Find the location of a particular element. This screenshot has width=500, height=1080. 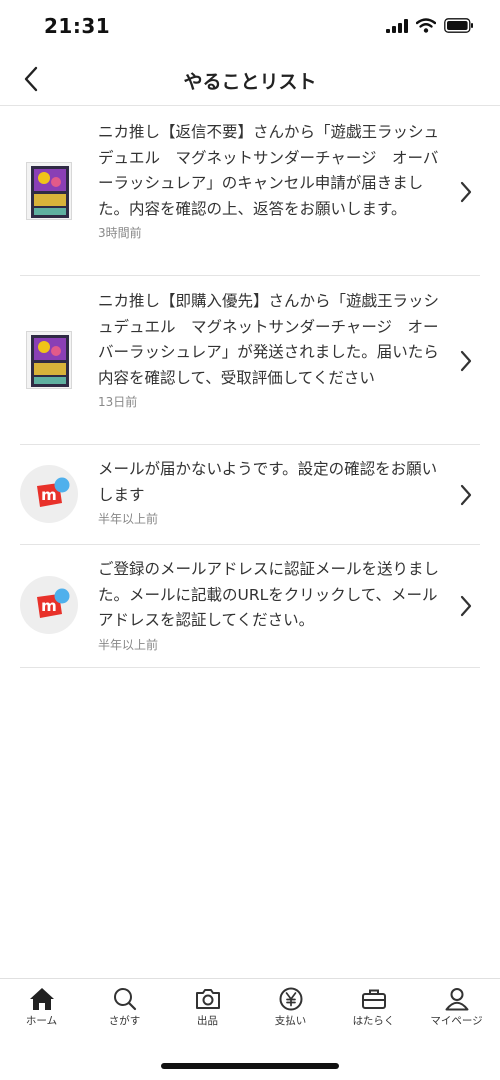

person-icon is located at coordinates (456, 999).